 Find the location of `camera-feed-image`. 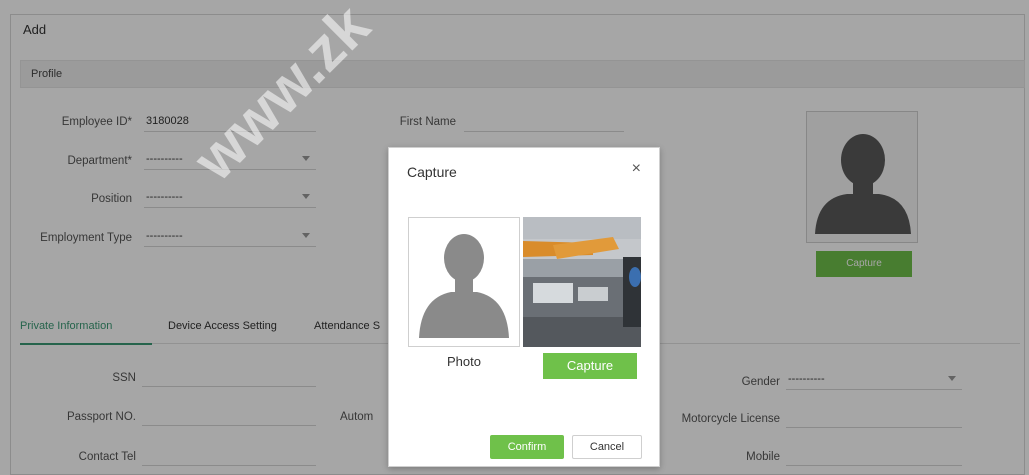

camera-feed-image is located at coordinates (582, 282).